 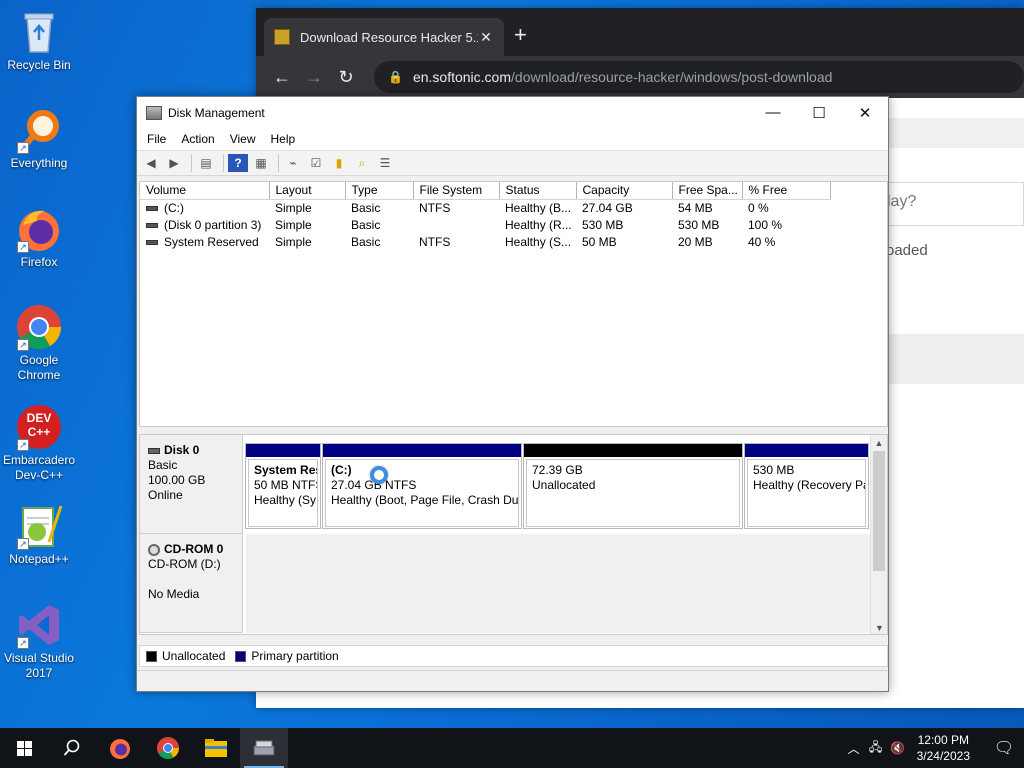 I want to click on back-arrow-icon: ←, so click(x=282, y=77).